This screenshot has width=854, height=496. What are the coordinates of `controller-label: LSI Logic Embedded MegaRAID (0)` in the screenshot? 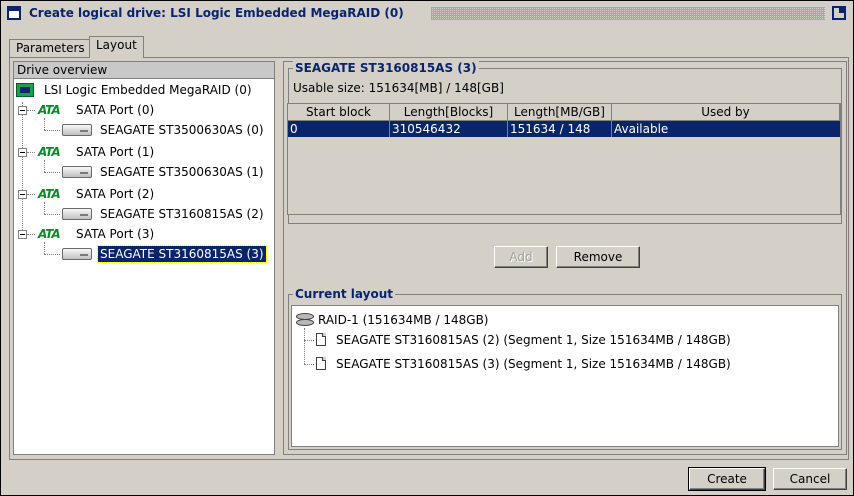 It's located at (148, 90).